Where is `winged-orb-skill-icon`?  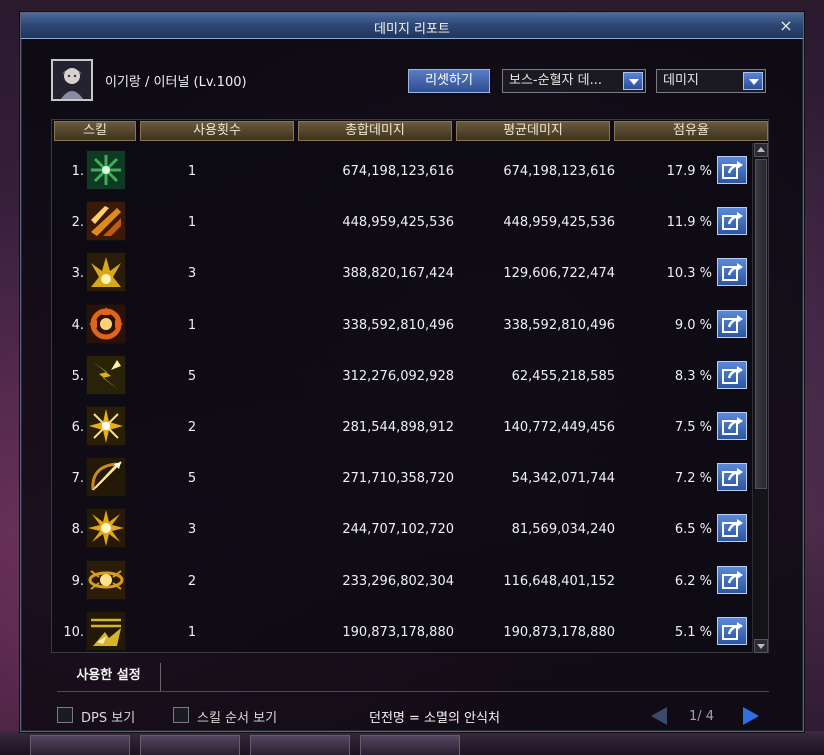 winged-orb-skill-icon is located at coordinates (106, 579).